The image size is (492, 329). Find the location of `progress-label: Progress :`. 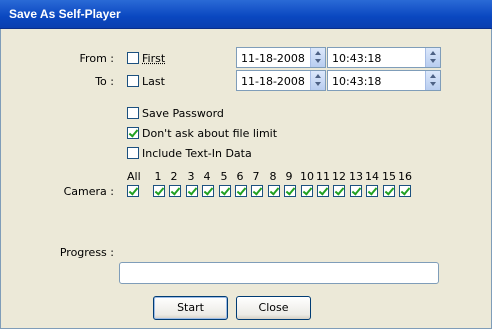

progress-label: Progress : is located at coordinates (86, 252).